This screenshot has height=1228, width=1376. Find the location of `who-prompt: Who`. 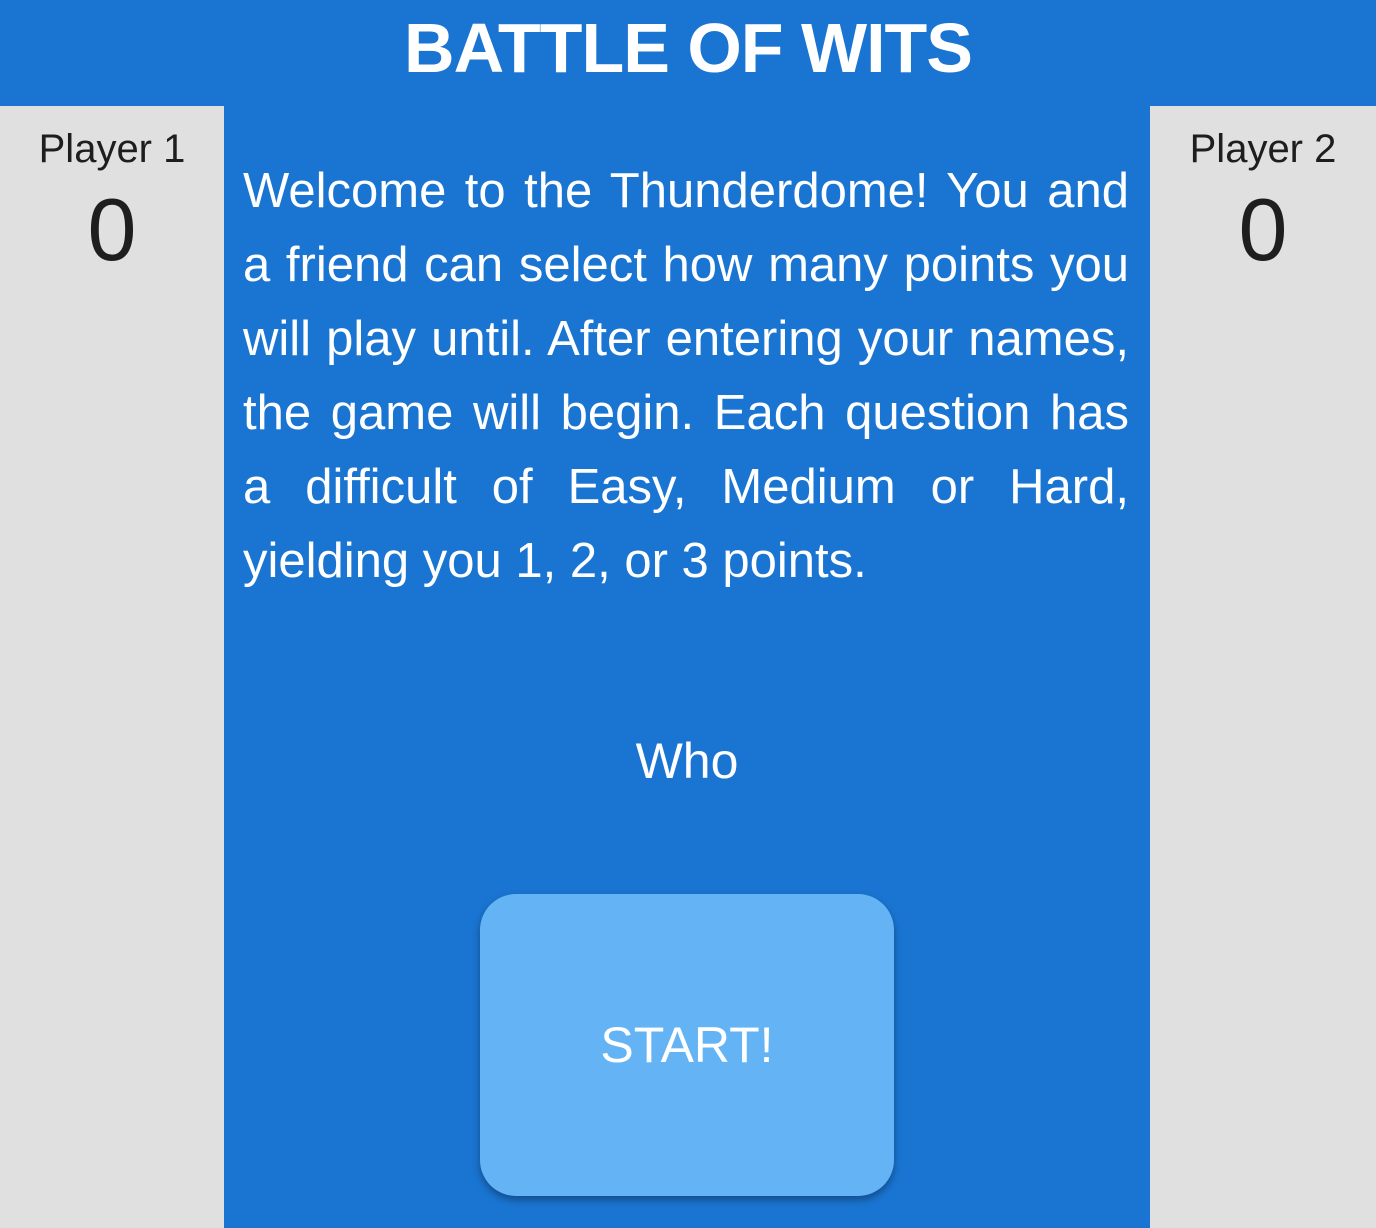

who-prompt: Who is located at coordinates (687, 761).